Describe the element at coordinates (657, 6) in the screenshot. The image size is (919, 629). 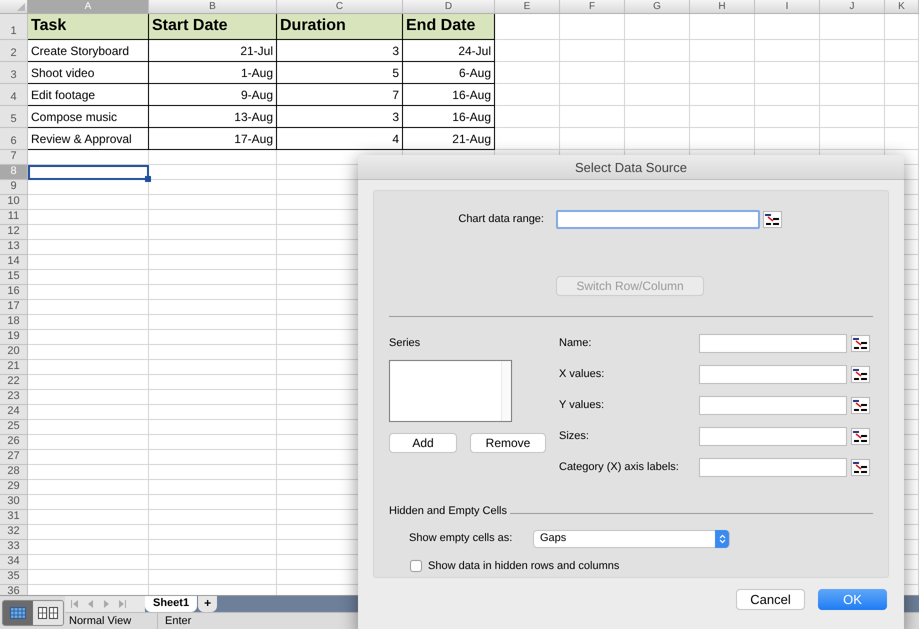
I see `column-header: G` at that location.